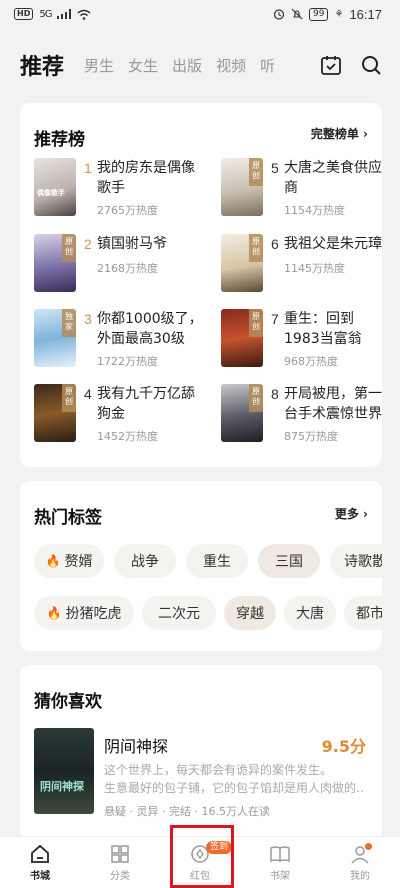  I want to click on tag-label: 战争, so click(145, 562).